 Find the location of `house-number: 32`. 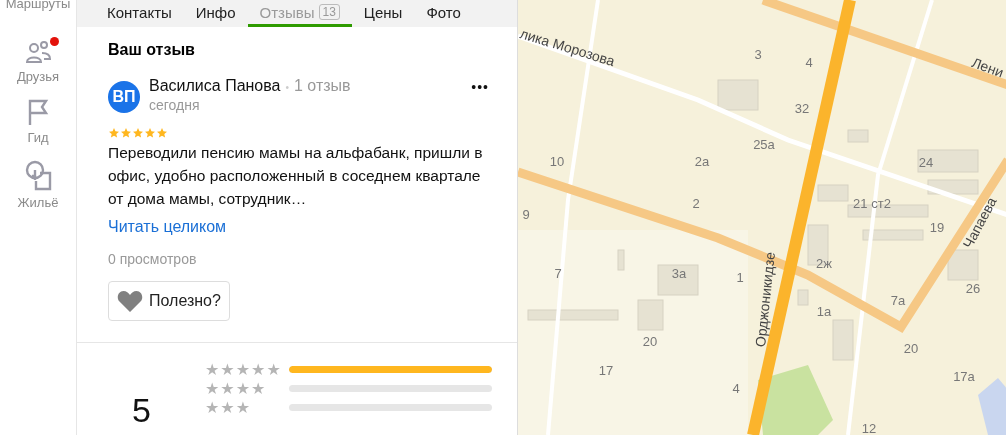

house-number: 32 is located at coordinates (802, 108).